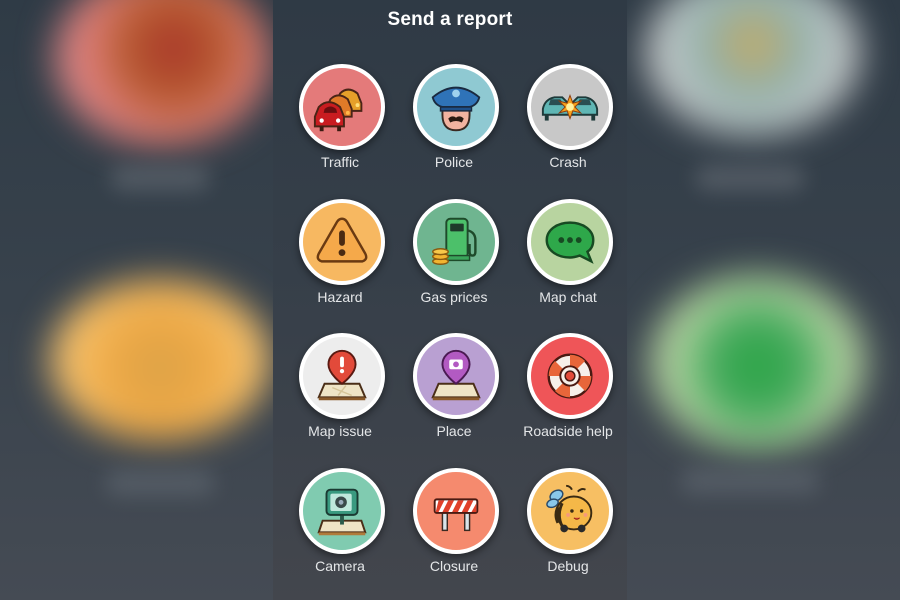 The width and height of the screenshot is (900, 600). I want to click on gas-pump-icon, so click(454, 241).